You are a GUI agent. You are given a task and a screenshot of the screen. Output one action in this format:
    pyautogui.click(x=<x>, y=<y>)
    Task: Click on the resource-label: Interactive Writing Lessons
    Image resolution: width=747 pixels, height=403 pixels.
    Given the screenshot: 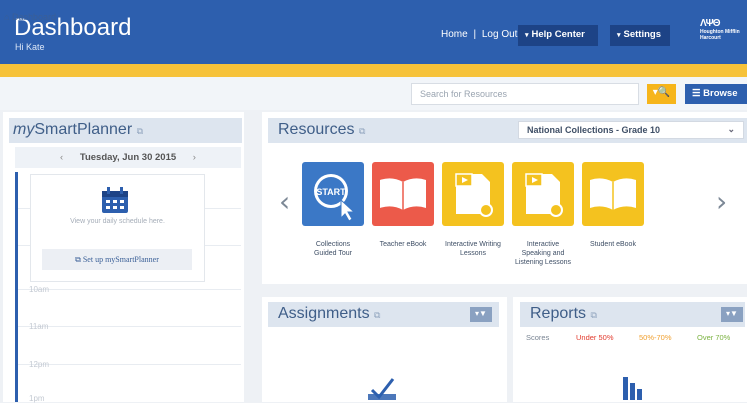 What is the action you would take?
    pyautogui.click(x=473, y=249)
    